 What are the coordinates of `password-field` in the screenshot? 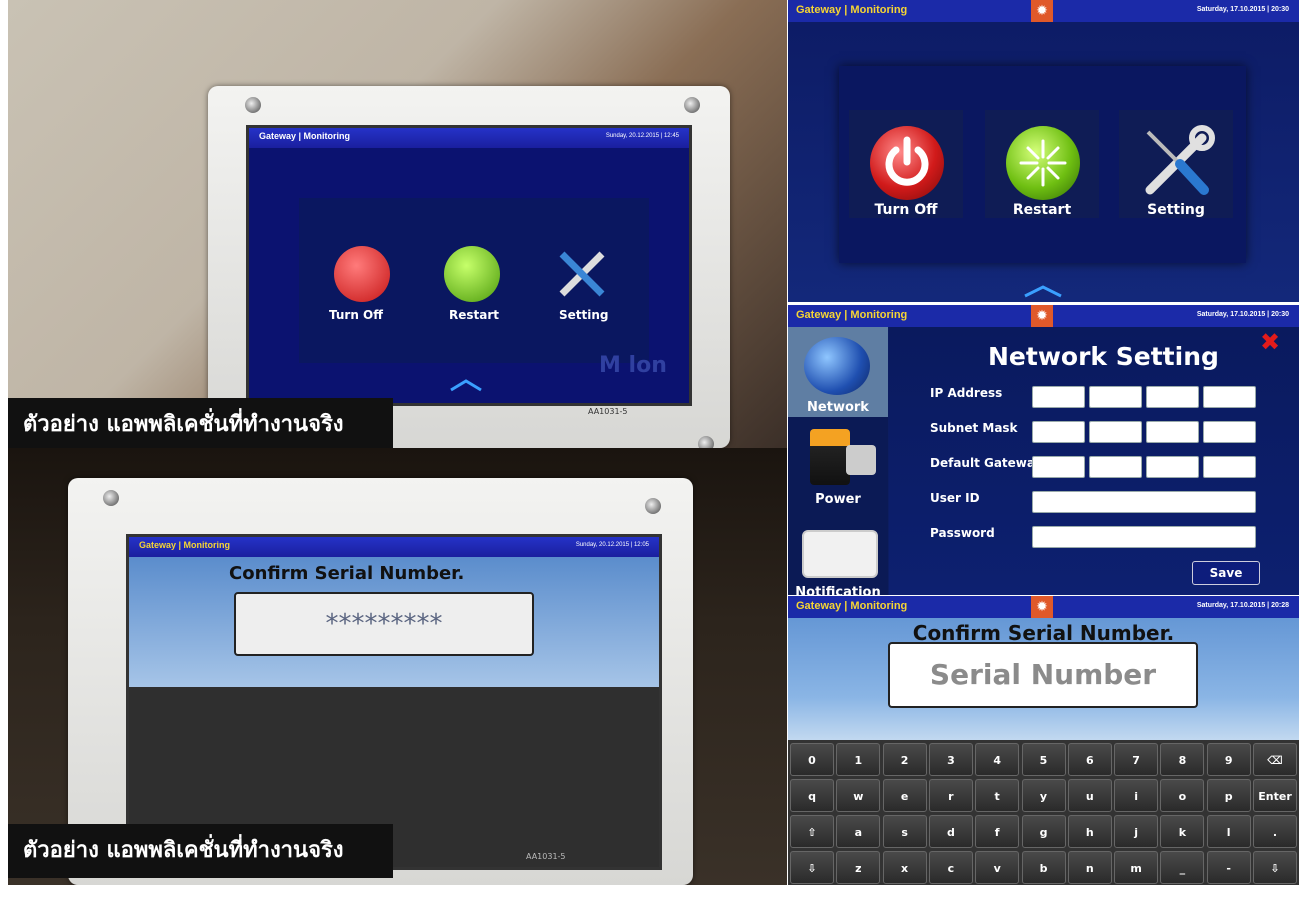 It's located at (1144, 537).